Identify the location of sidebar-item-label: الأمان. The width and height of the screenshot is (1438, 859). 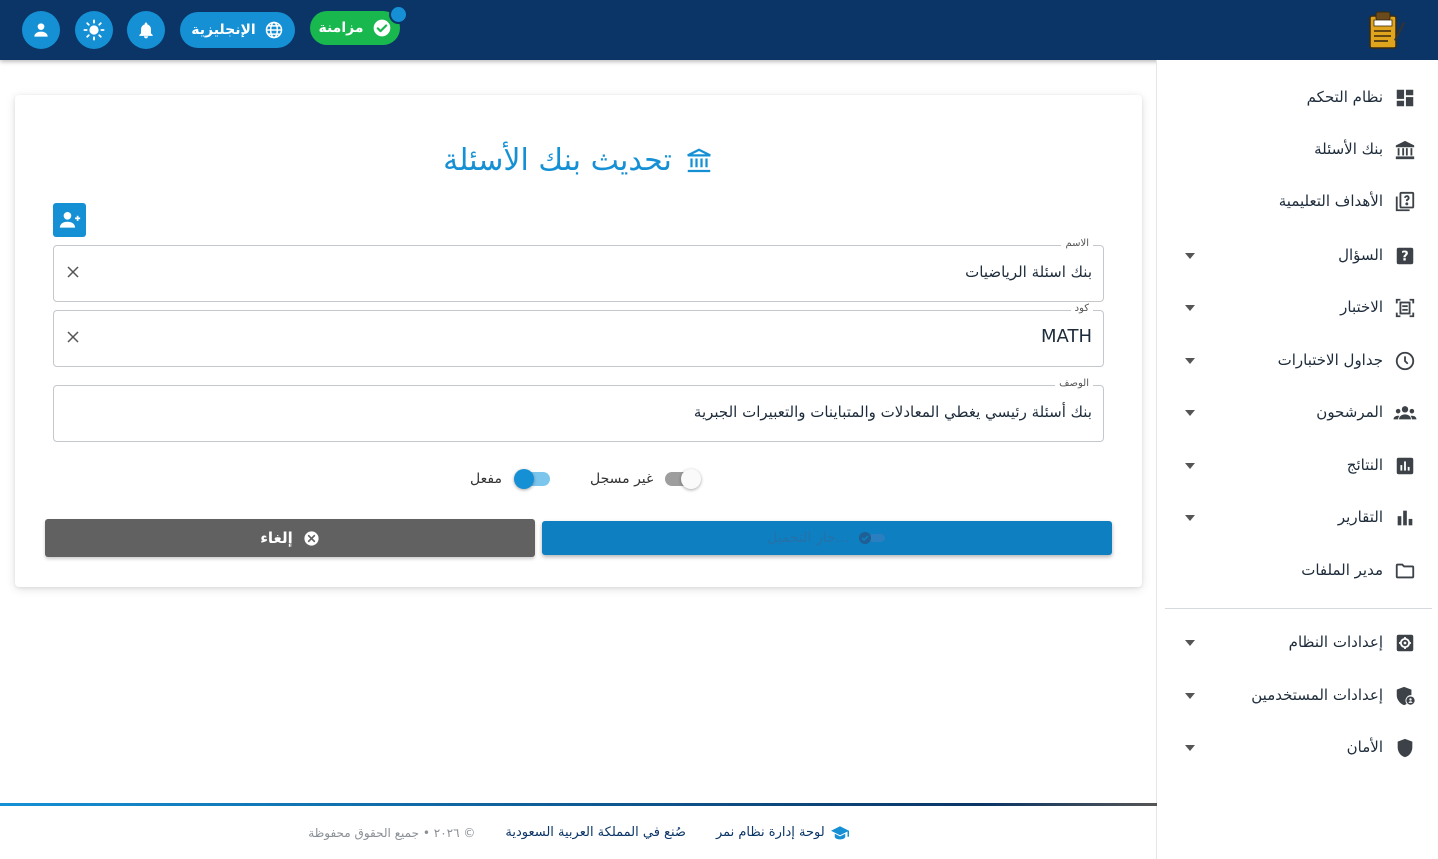
(1364, 747).